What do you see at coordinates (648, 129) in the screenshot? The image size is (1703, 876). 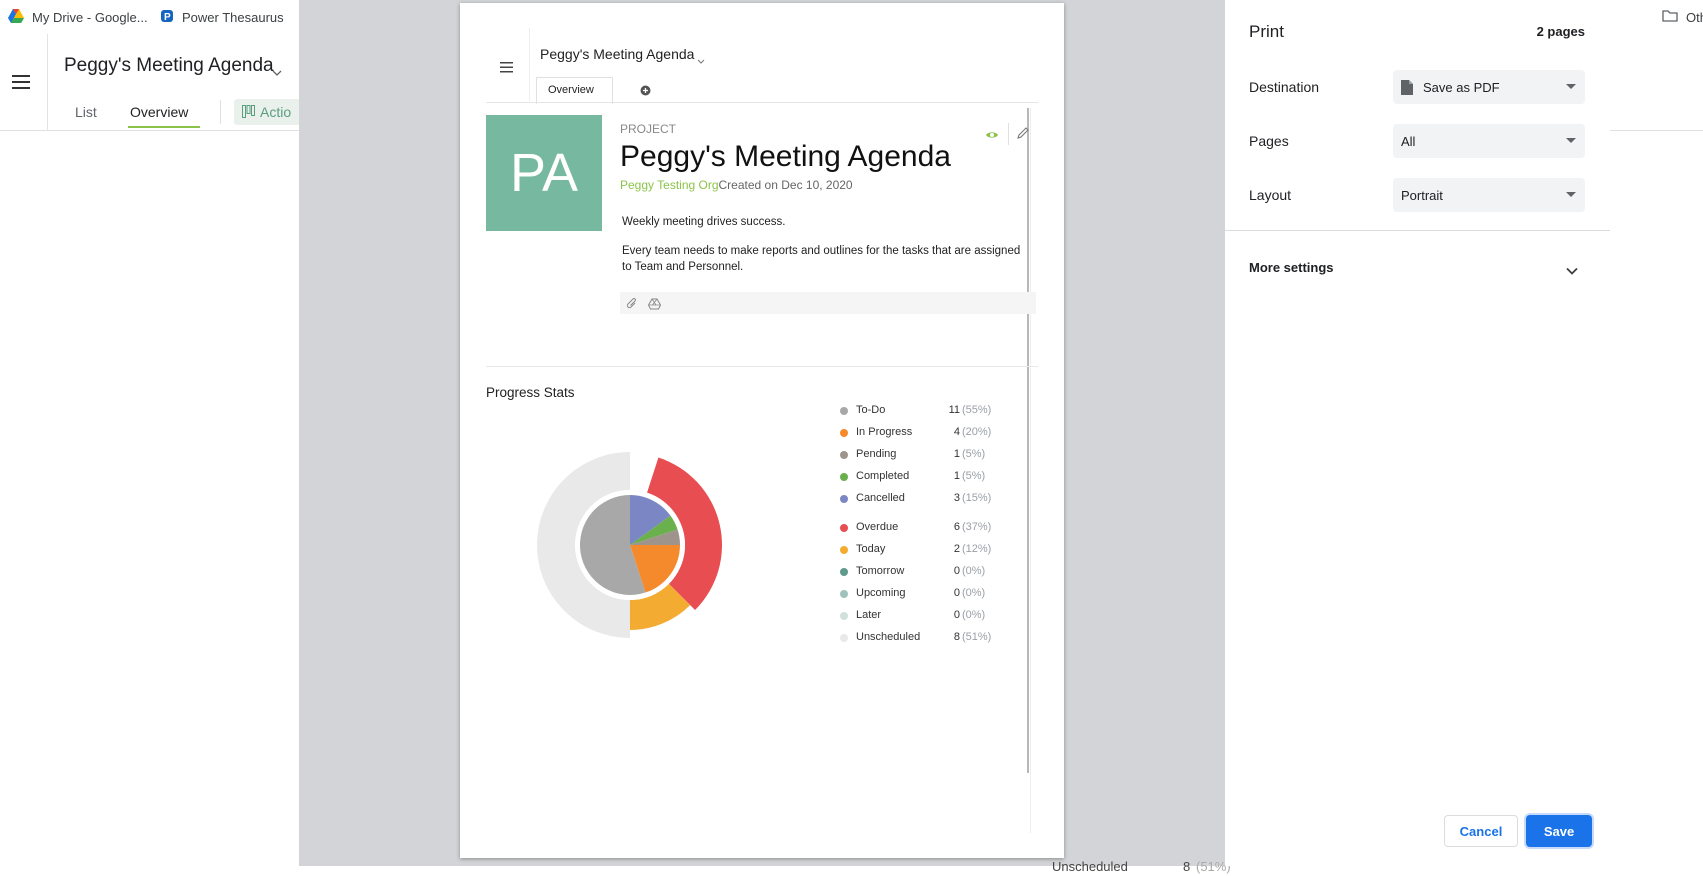 I see `project-label: PROJECT` at bounding box center [648, 129].